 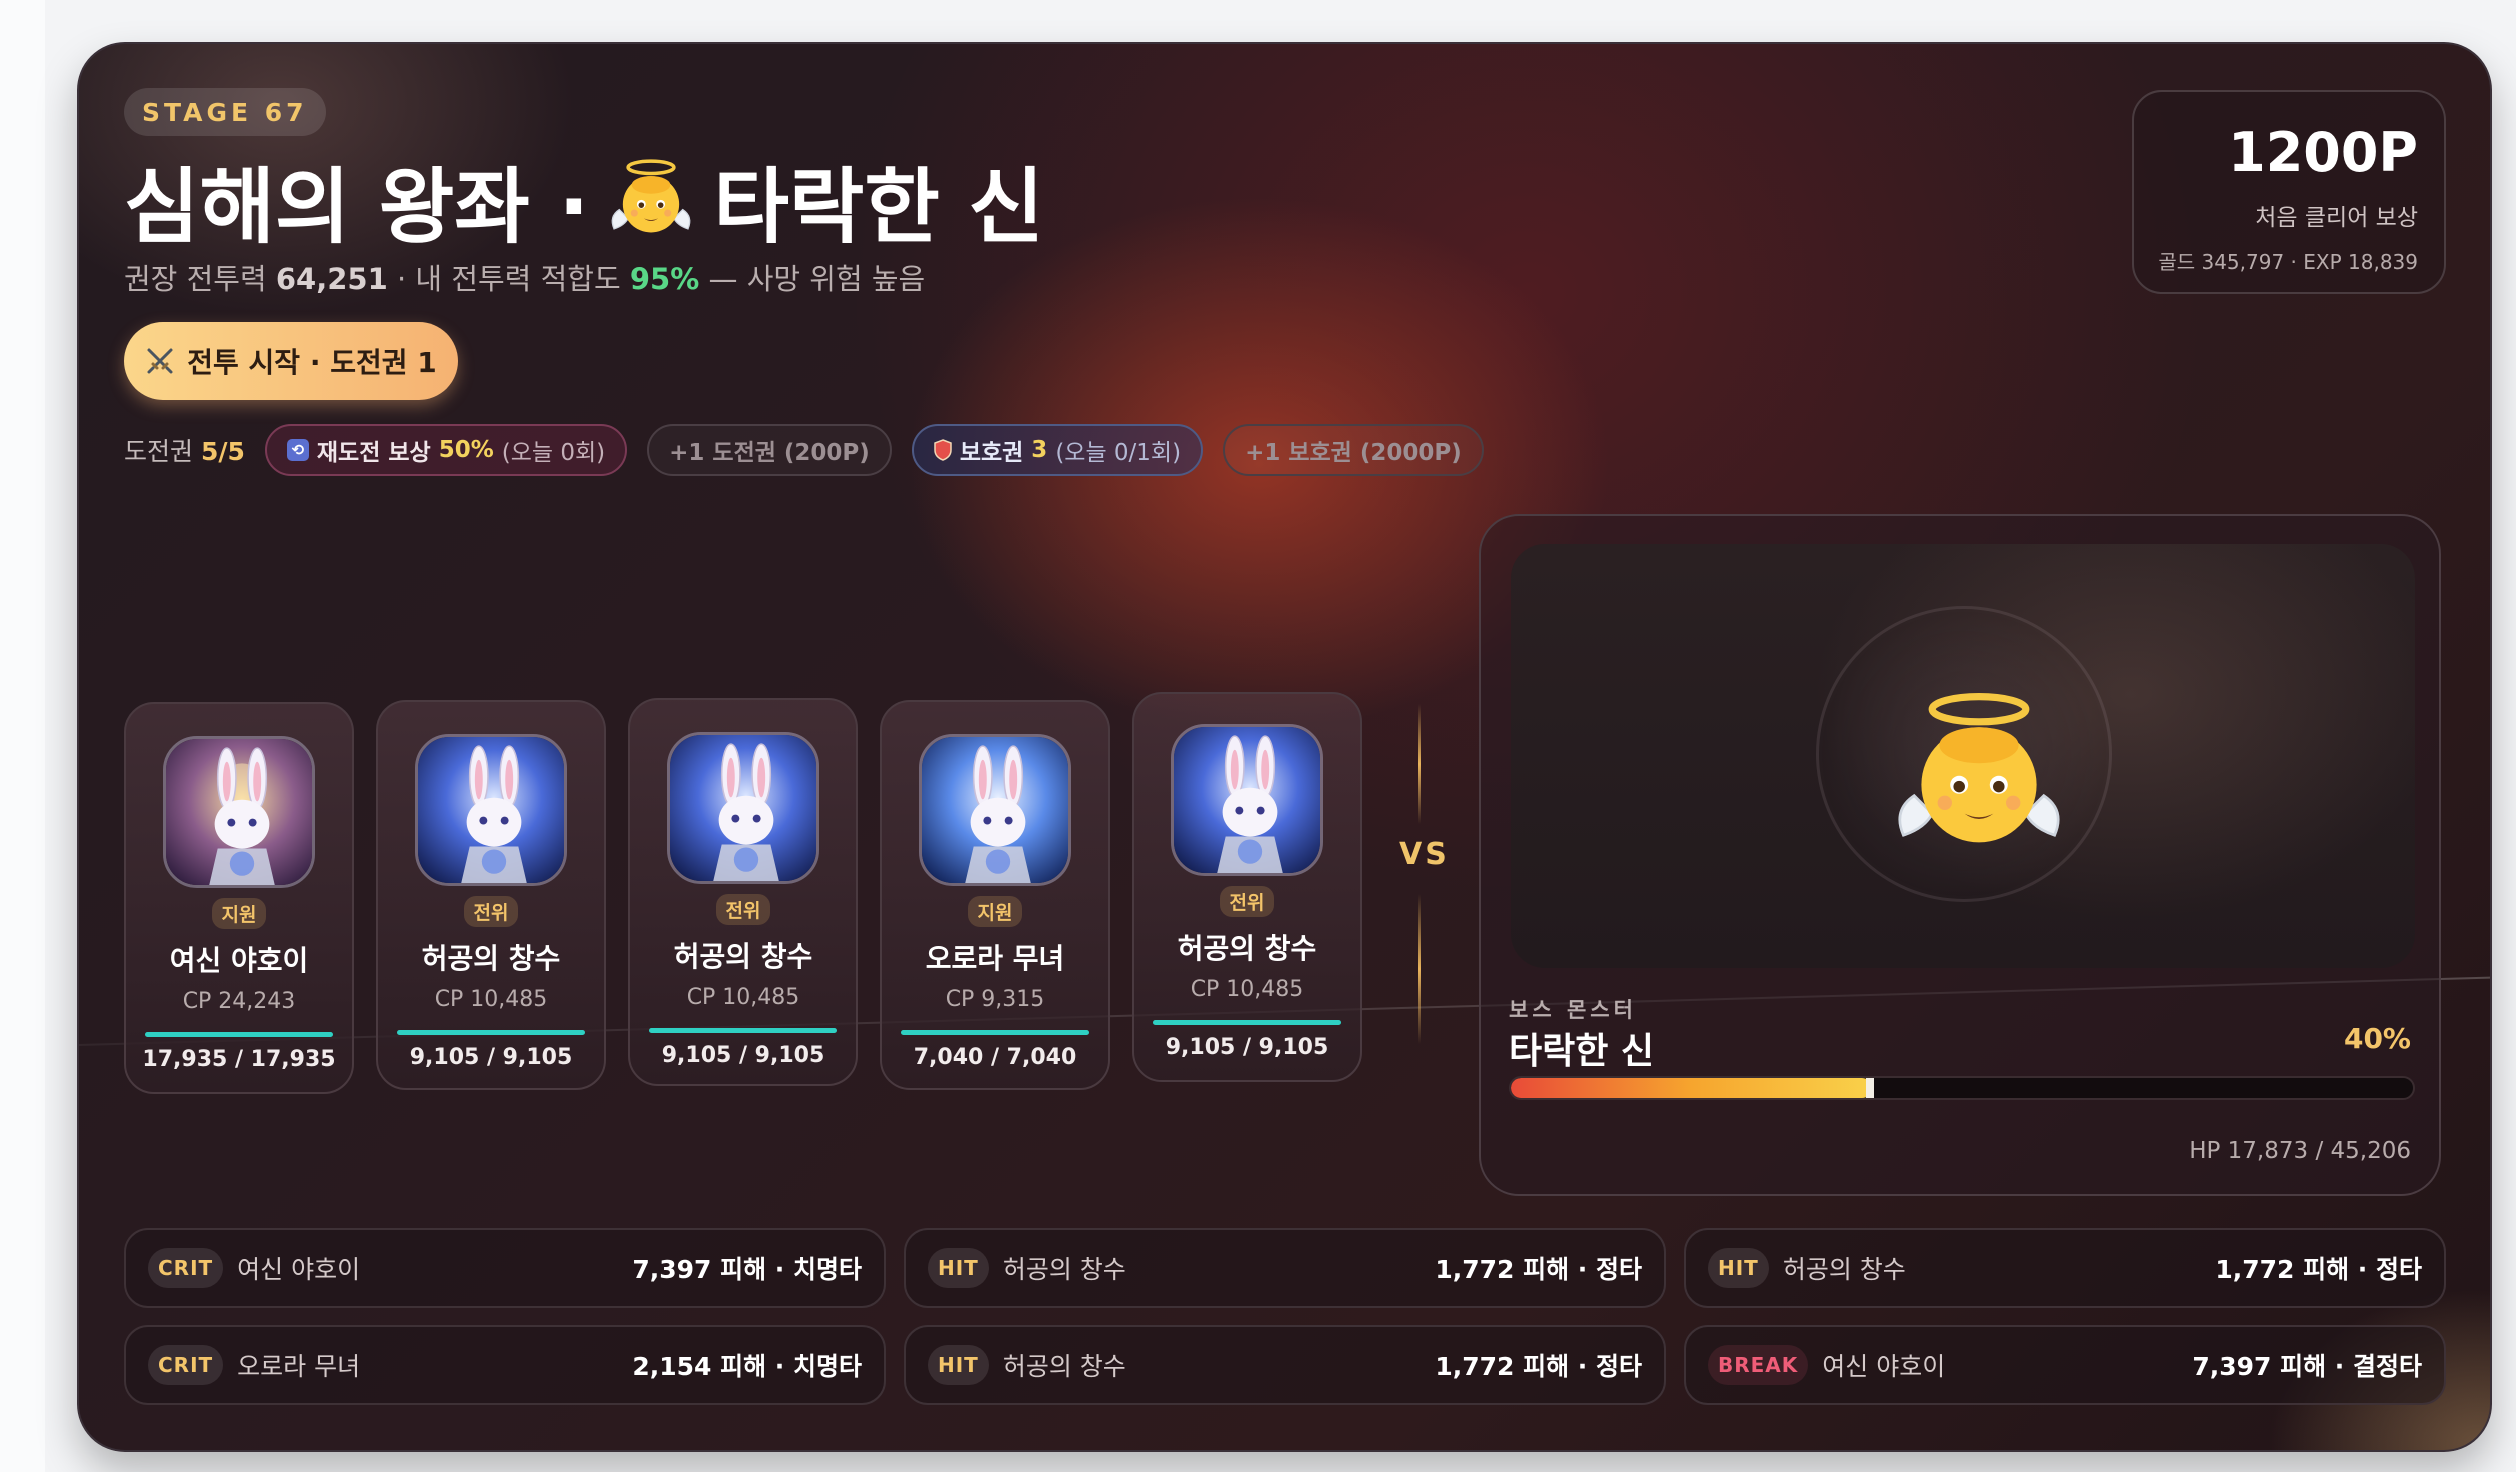 I want to click on first-clear-reward: 1200P 처음 클리어 보상 골드 345,797 · EXP 18,839, so click(x=2289, y=192).